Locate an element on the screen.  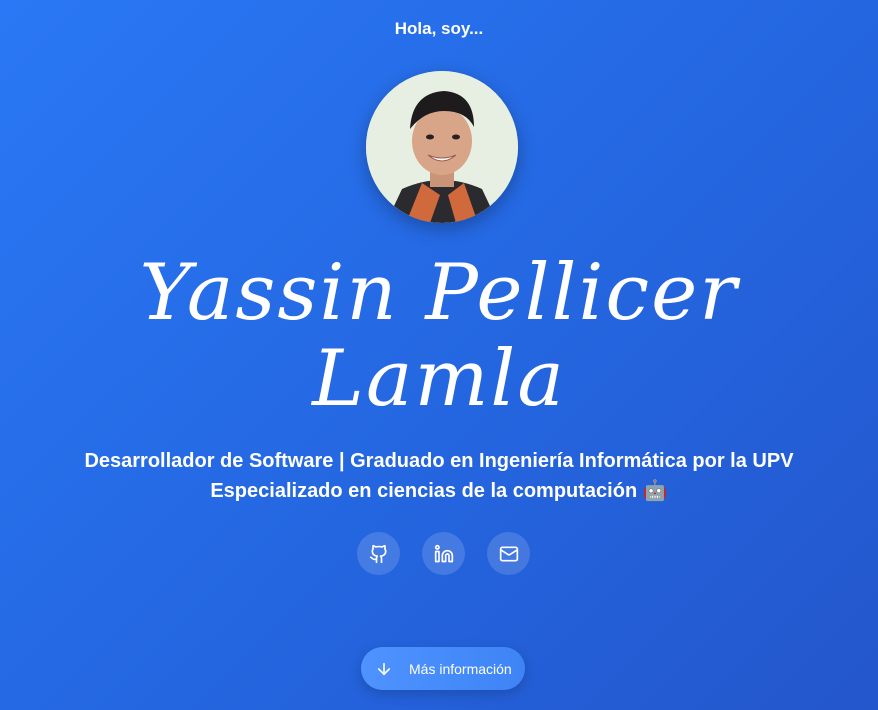
name-second-line: Lamla is located at coordinates (439, 379).